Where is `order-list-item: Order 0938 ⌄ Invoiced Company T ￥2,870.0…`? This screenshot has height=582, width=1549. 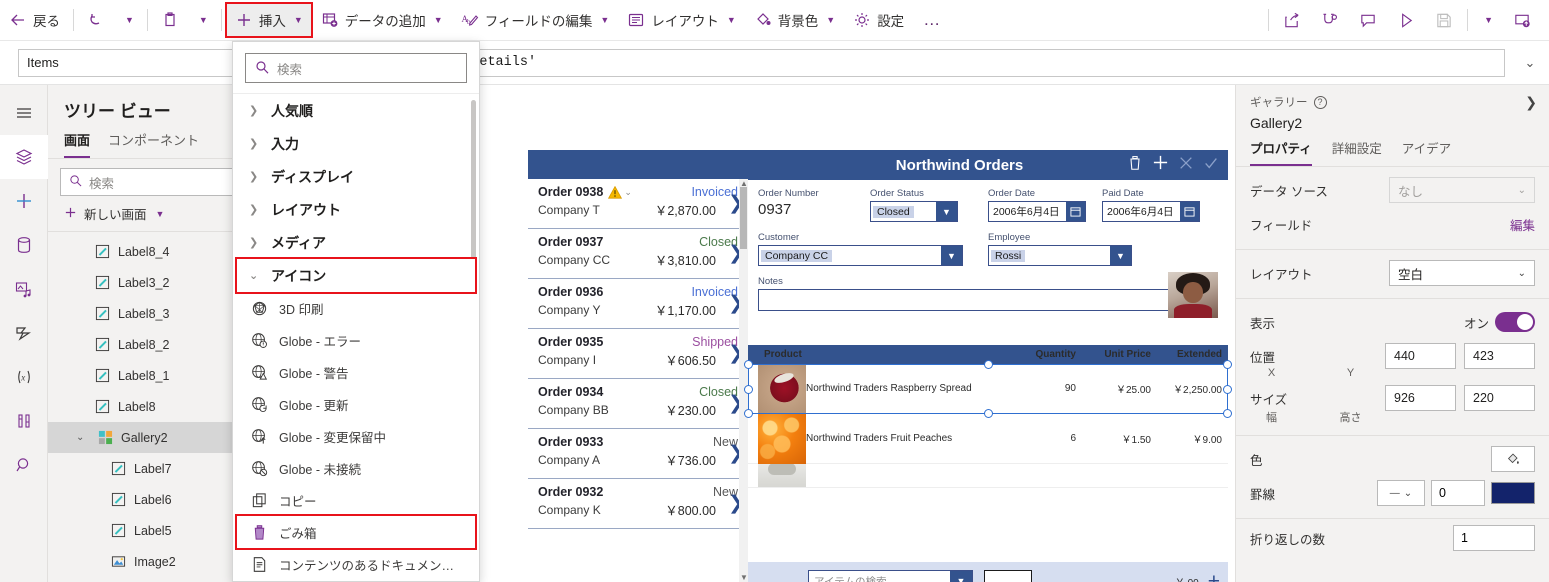 order-list-item: Order 0938 ⌄ Invoiced Company T ￥2,870.0… is located at coordinates (638, 204).